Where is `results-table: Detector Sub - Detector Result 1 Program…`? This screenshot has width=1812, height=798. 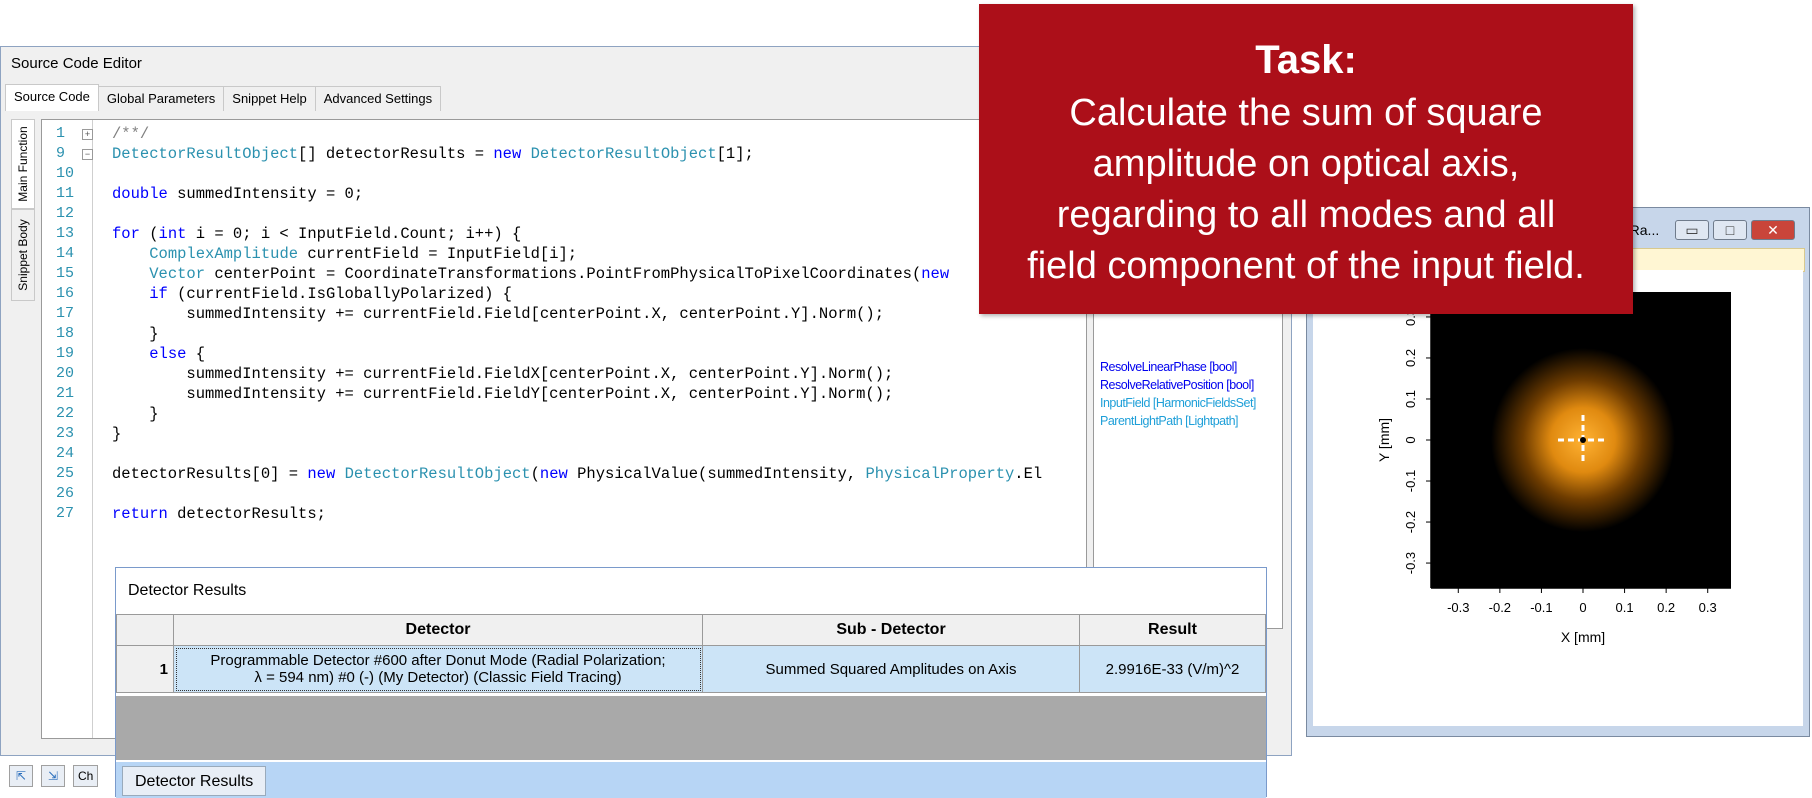
results-table: Detector Sub - Detector Result 1 Program… is located at coordinates (691, 653).